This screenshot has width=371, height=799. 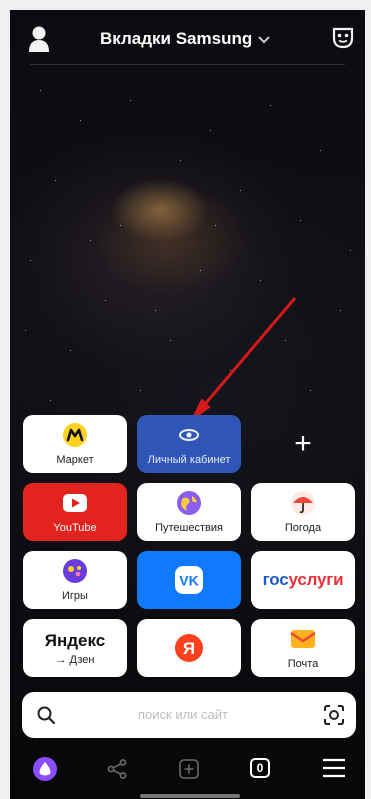 I want to click on new-tab-icon, so click(x=189, y=769).